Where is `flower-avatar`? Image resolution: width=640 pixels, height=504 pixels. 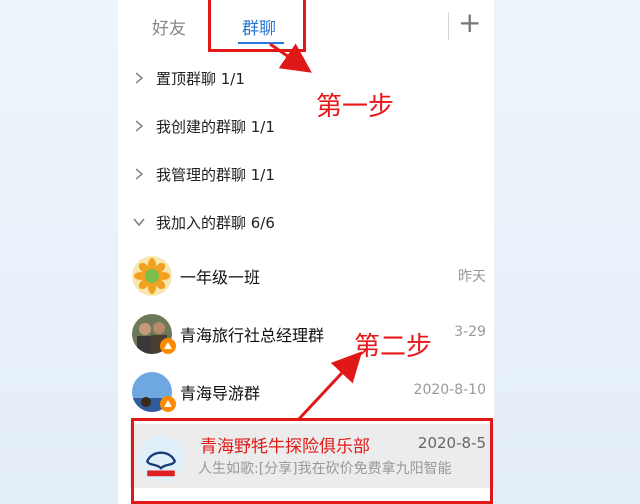
flower-avatar is located at coordinates (152, 276).